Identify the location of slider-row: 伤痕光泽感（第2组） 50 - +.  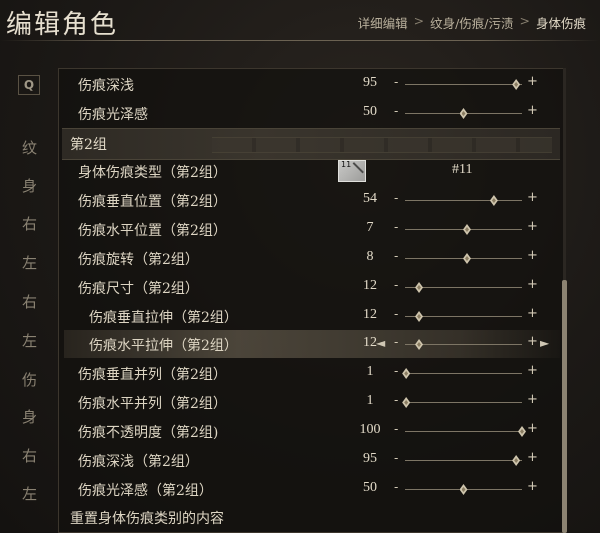
(312, 489).